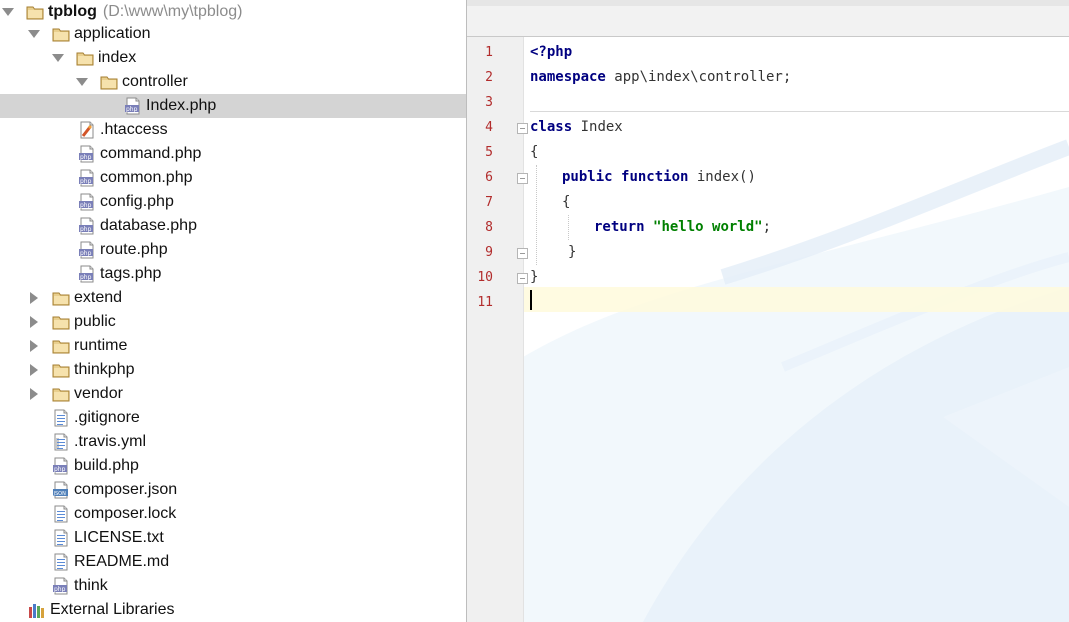 The height and width of the screenshot is (622, 1069). Describe the element at coordinates (233, 490) in the screenshot. I see `tree-item-composer-json: JSON composer.json` at that location.